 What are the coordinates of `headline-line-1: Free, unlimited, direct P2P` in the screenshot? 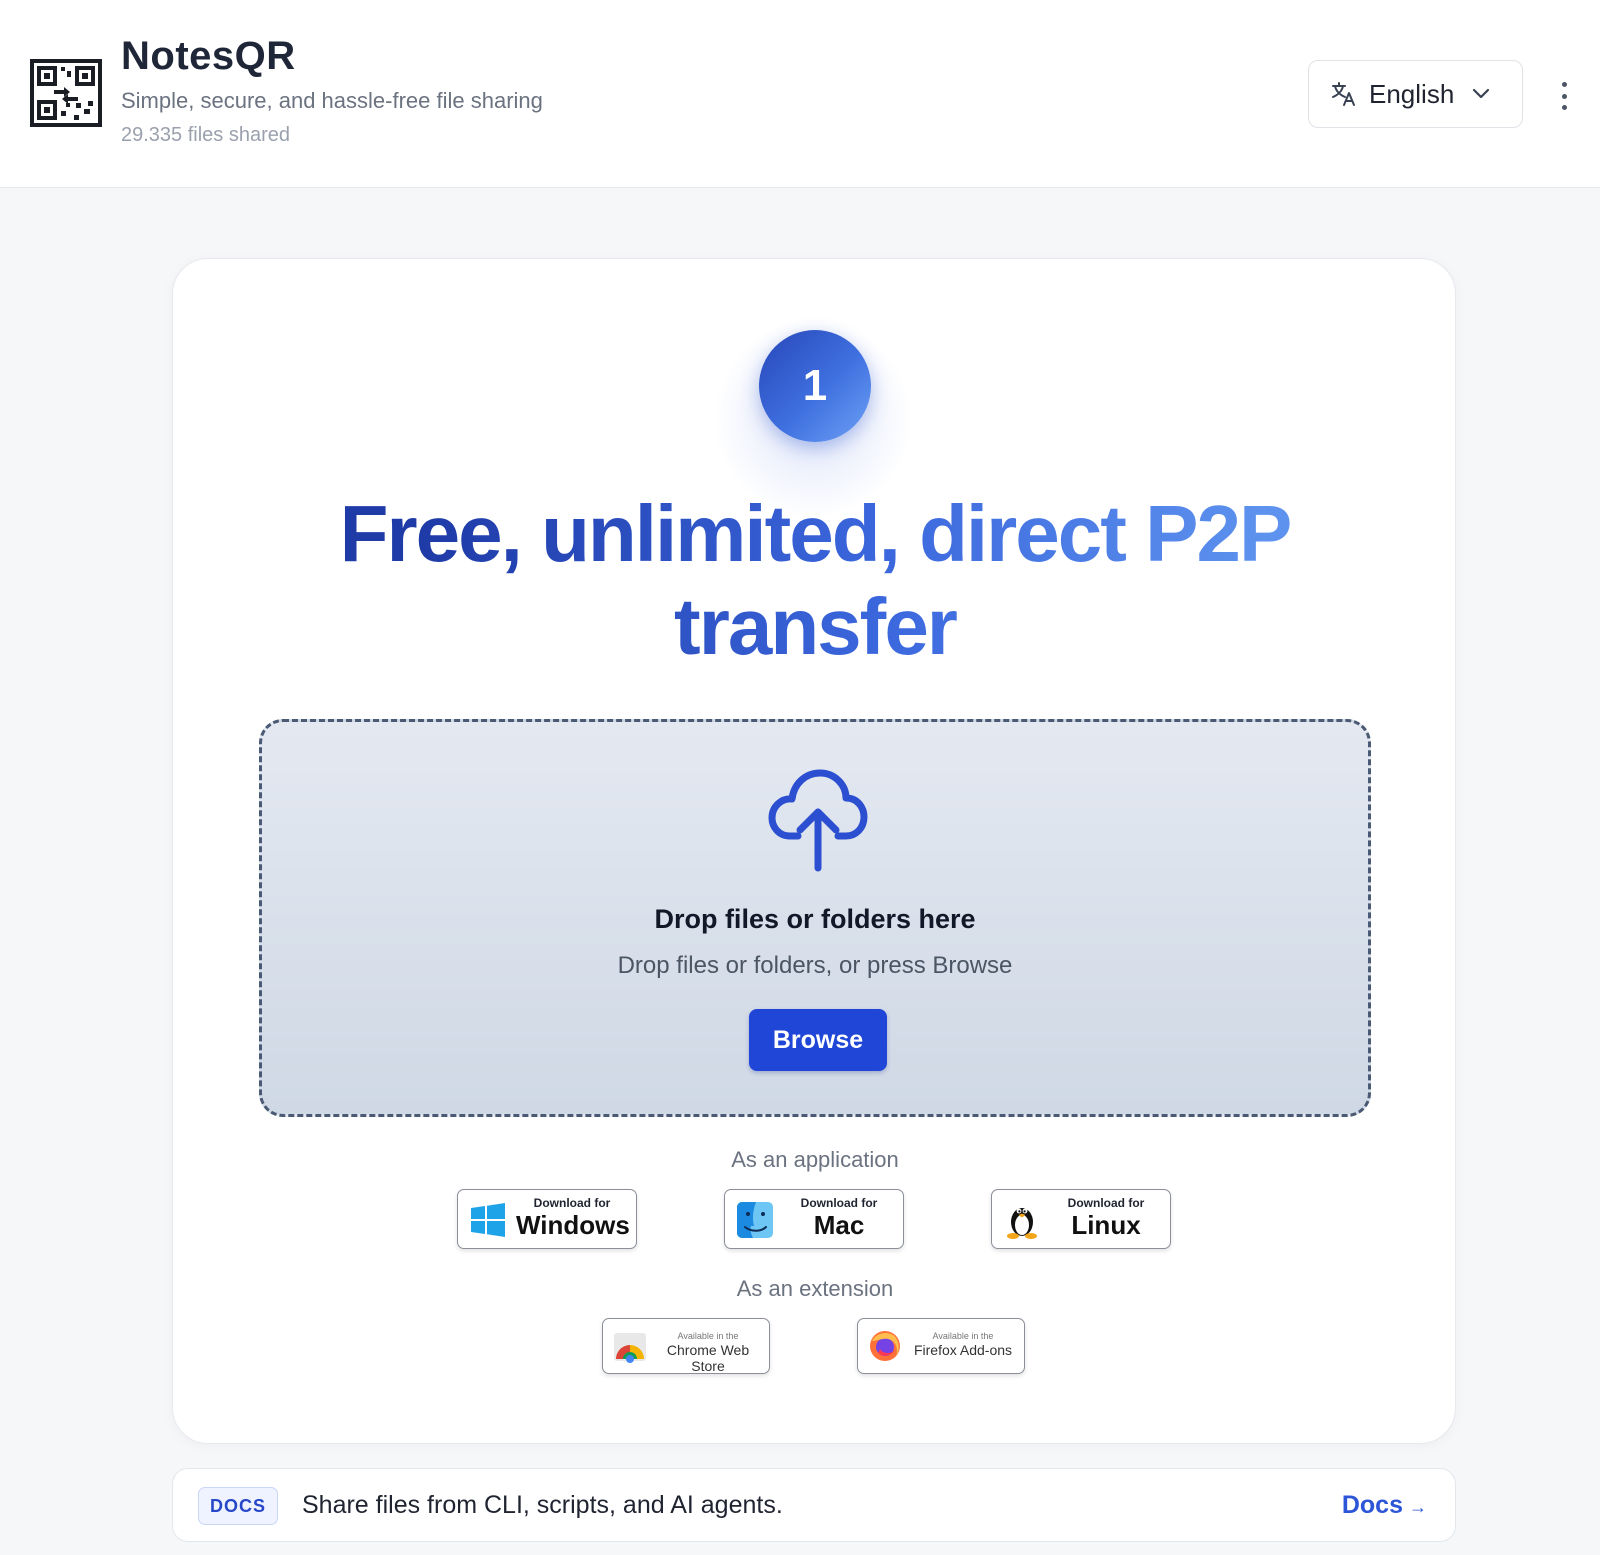 It's located at (815, 533).